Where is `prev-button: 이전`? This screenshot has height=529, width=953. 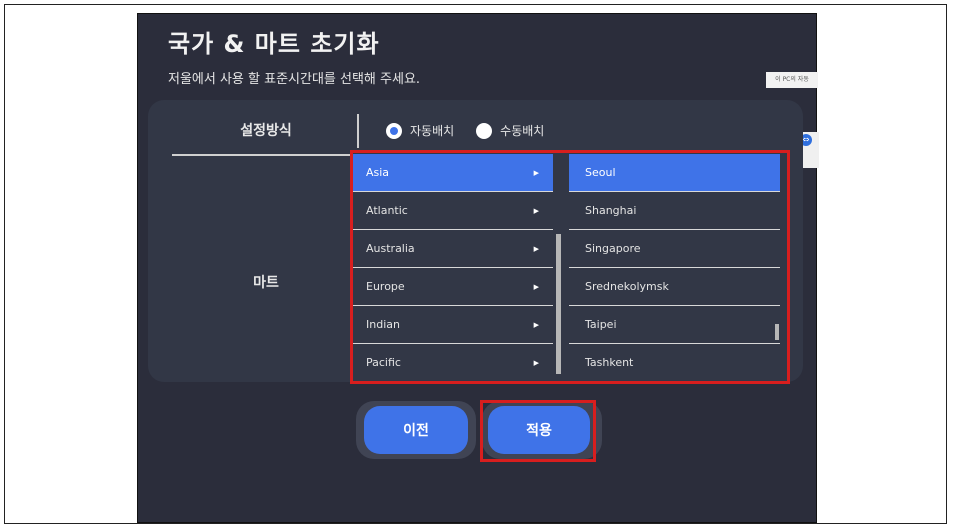
prev-button: 이전 is located at coordinates (416, 430).